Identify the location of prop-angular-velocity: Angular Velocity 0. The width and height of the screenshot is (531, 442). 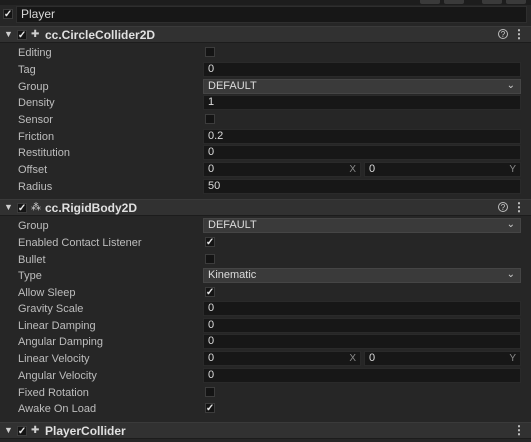
(265, 376).